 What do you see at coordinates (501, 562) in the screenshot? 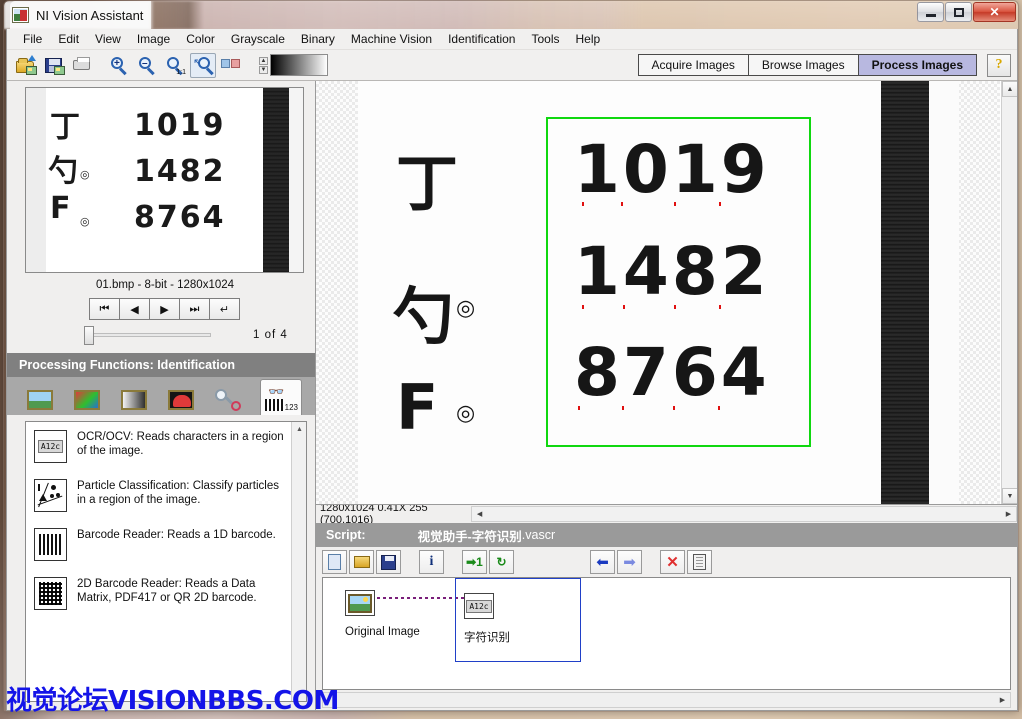
I see `run-continuous-button: ↻` at bounding box center [501, 562].